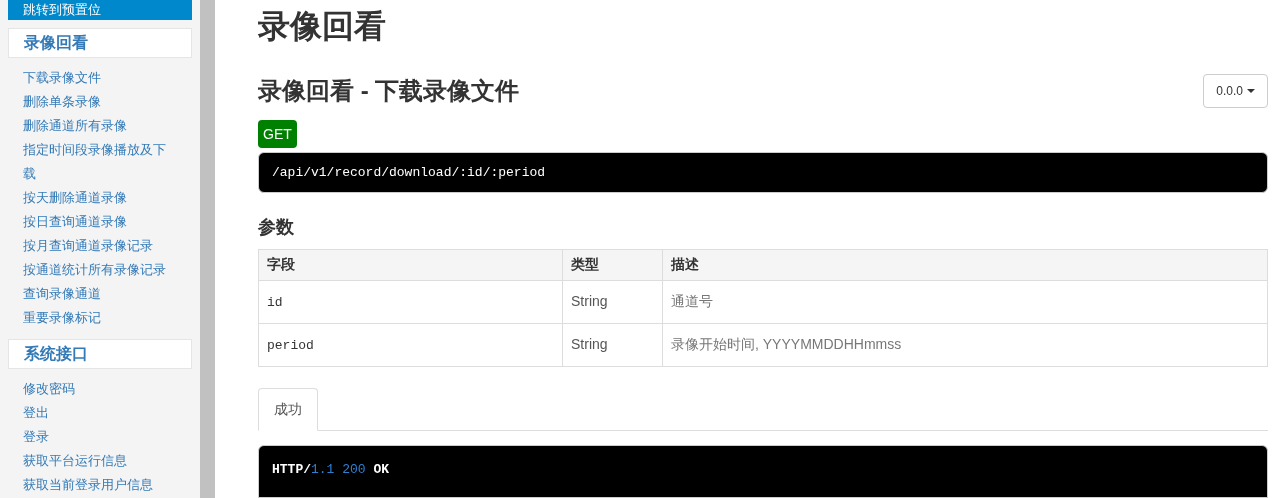  Describe the element at coordinates (965, 302) in the screenshot. I see `table-cell: 通道号` at that location.